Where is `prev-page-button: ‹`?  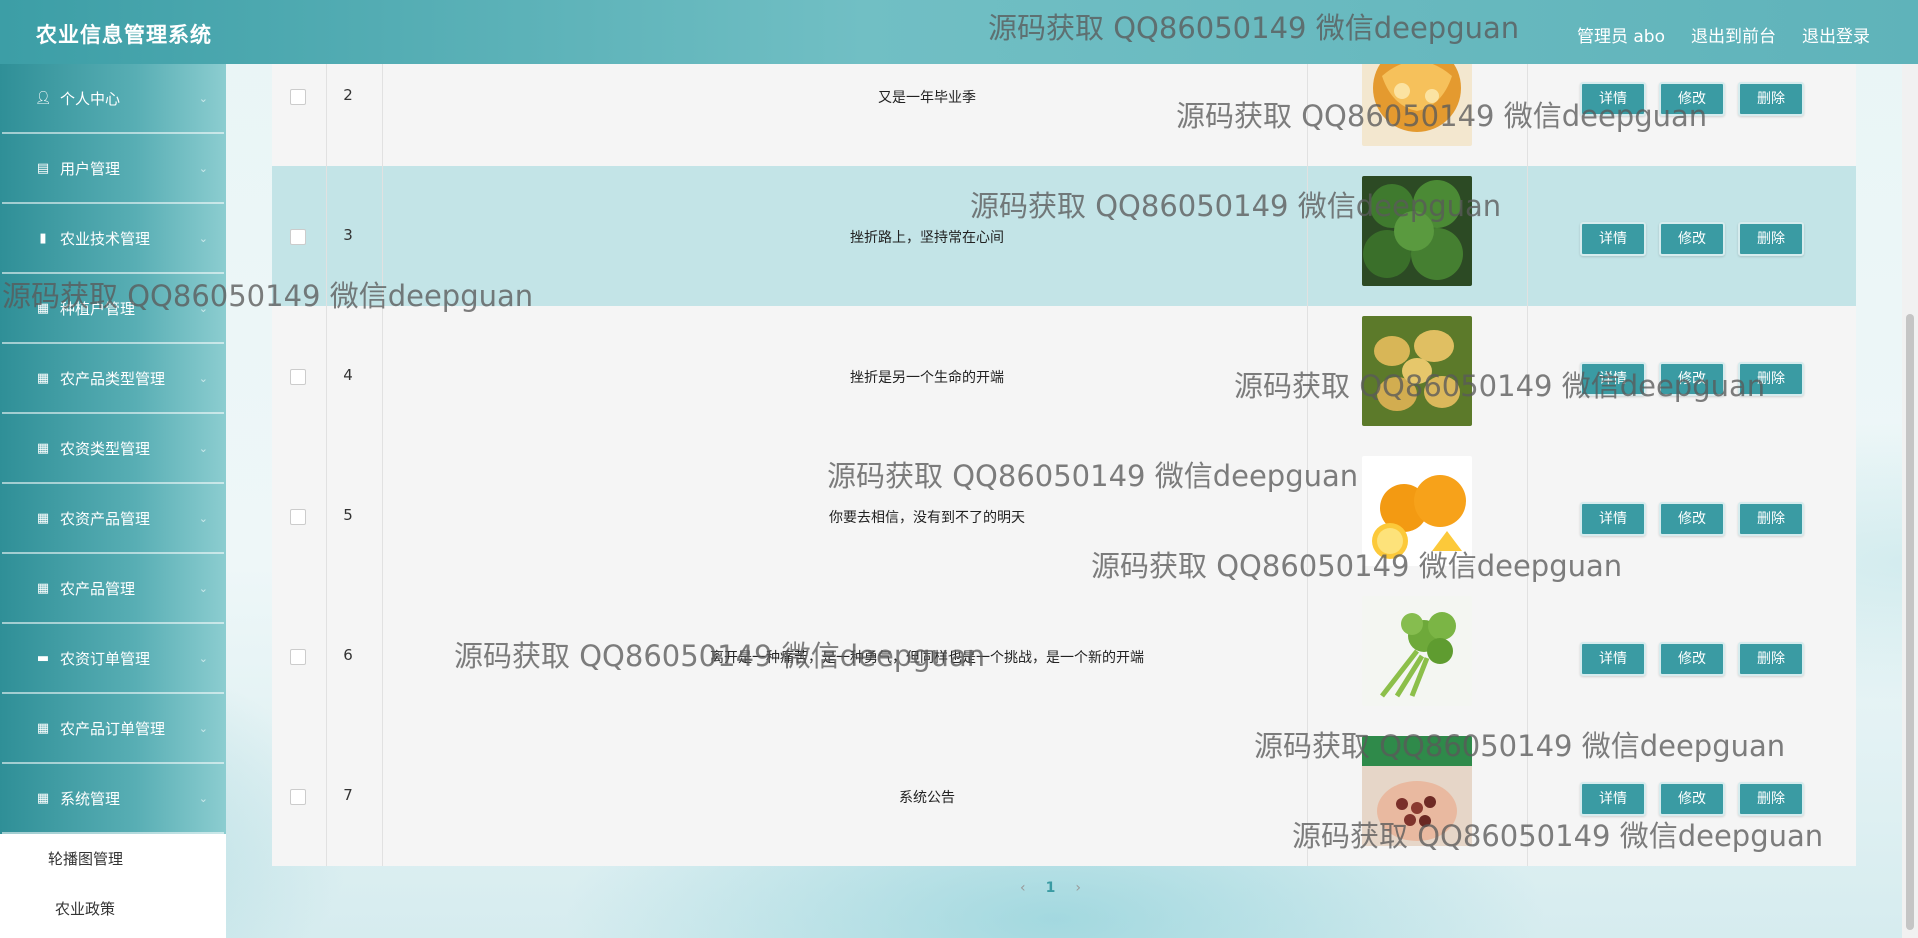 prev-page-button: ‹ is located at coordinates (1023, 888).